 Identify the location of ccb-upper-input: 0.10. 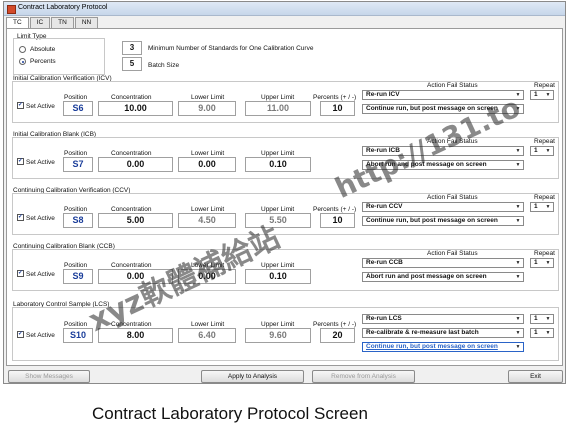
(278, 276).